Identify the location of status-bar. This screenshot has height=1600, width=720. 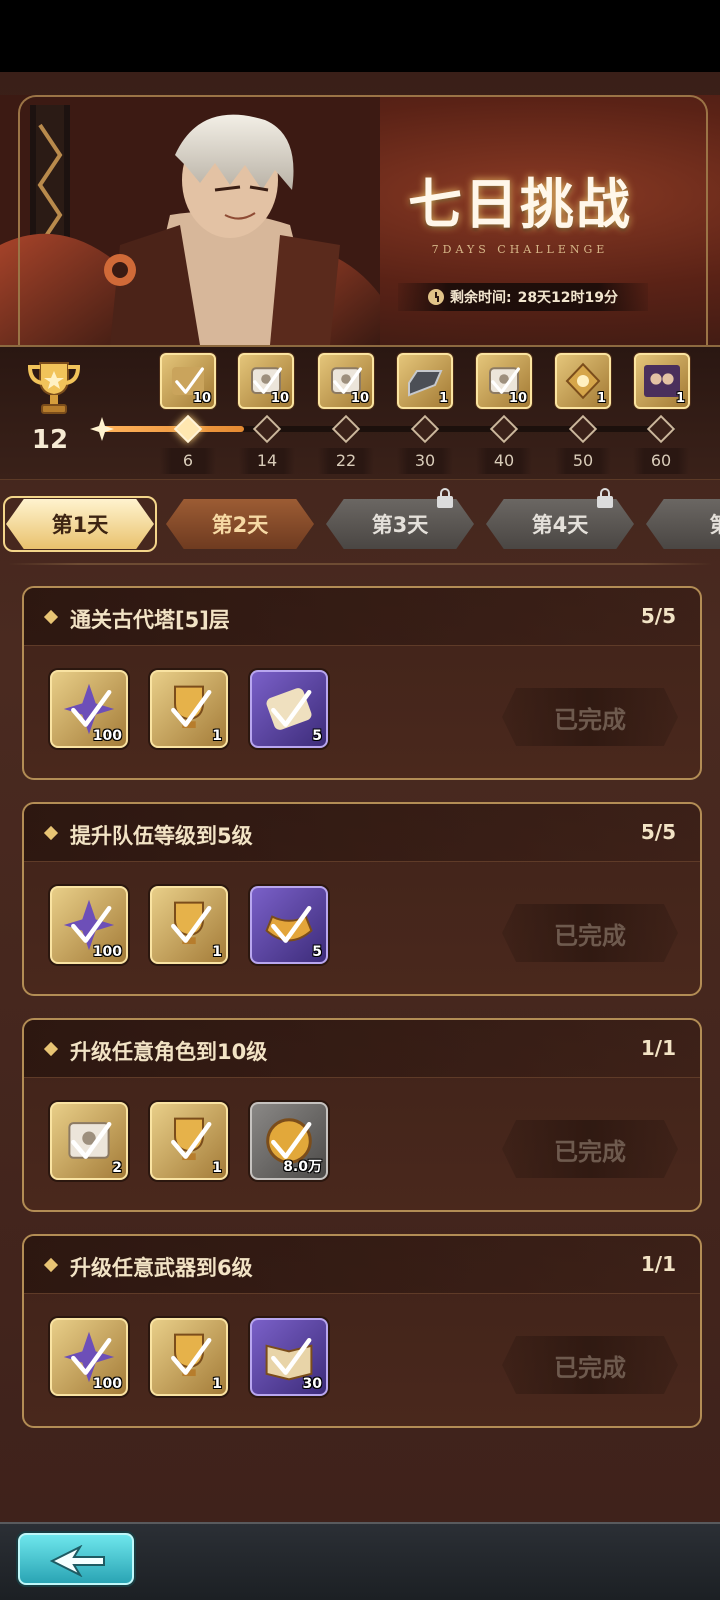
(360, 36).